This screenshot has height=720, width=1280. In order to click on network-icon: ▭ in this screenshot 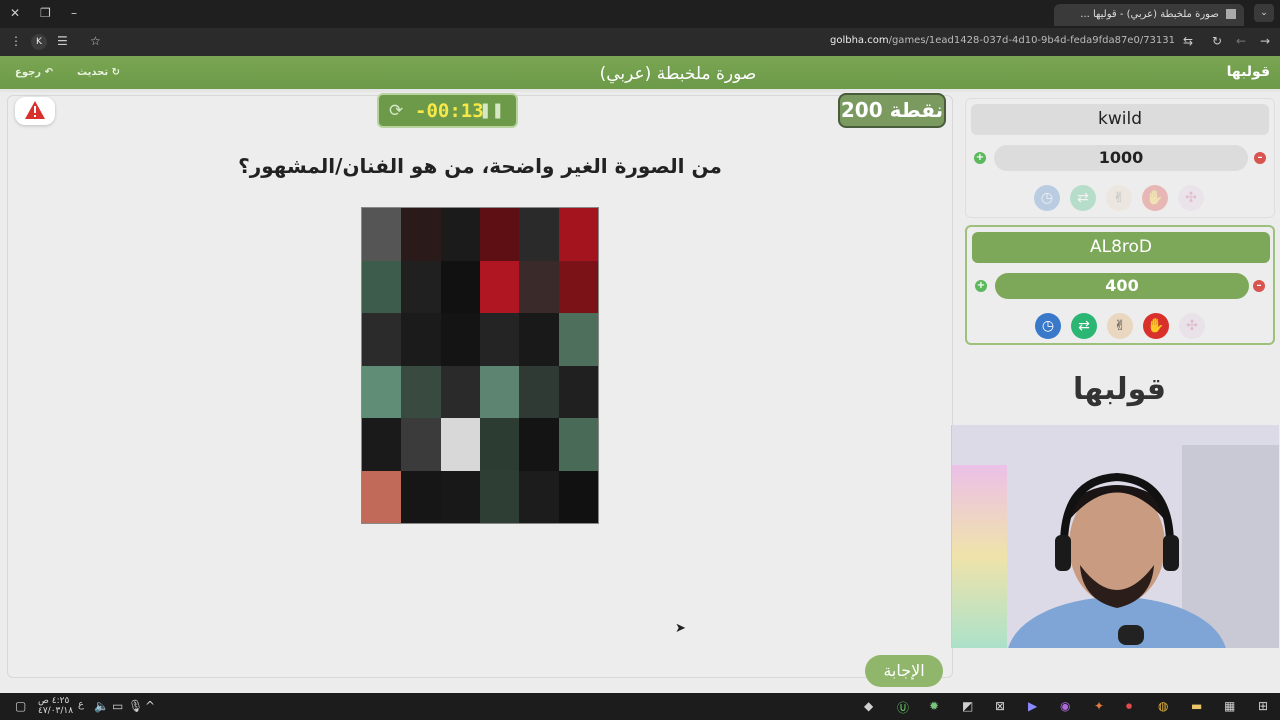, I will do `click(117, 706)`.